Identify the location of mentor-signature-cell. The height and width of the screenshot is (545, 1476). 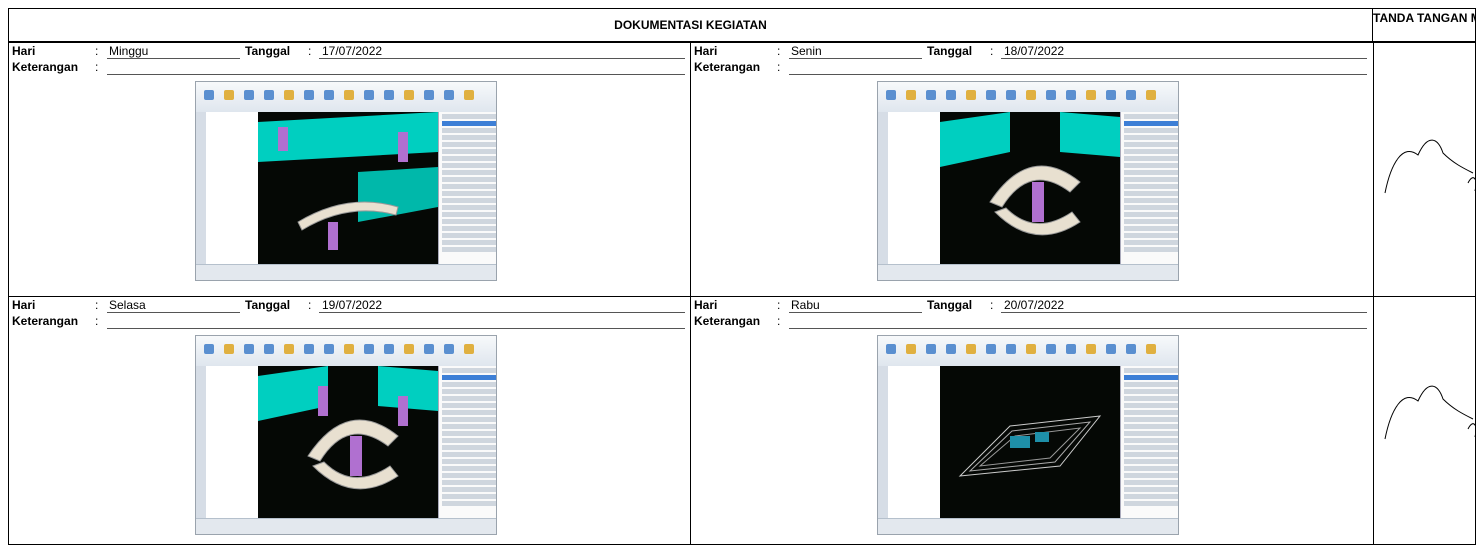
(1424, 420).